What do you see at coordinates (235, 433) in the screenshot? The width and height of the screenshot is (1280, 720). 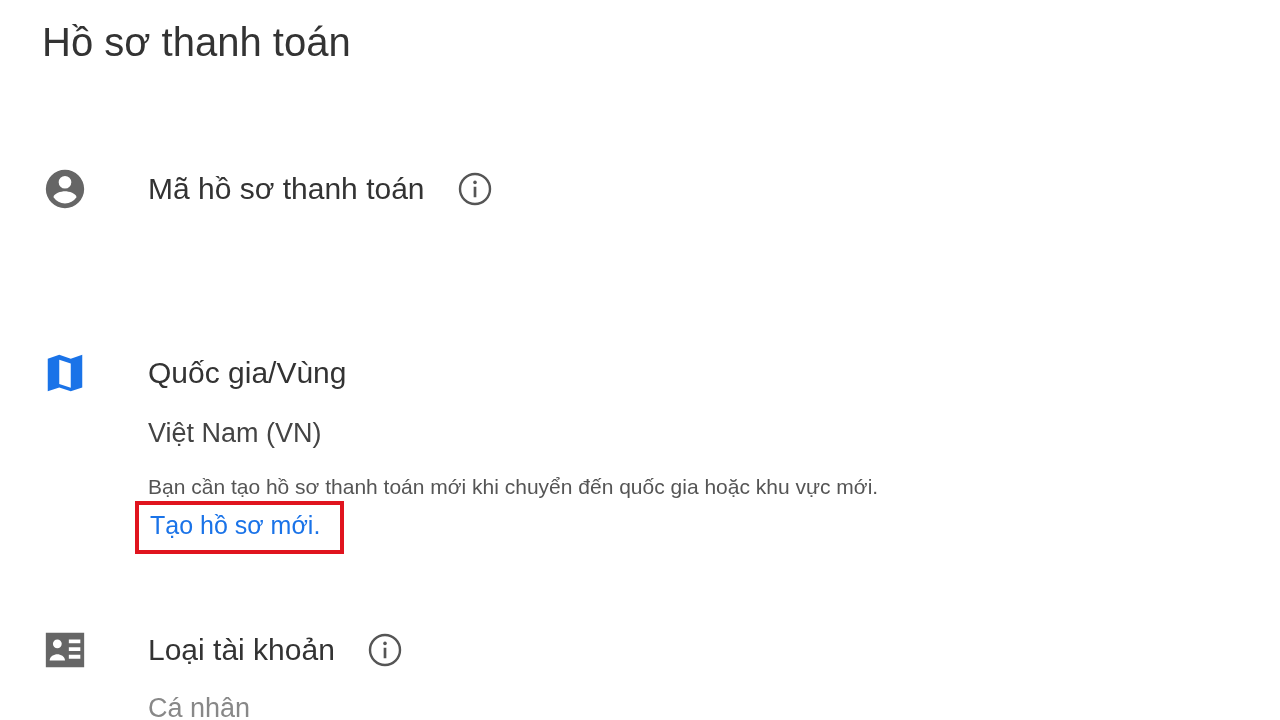 I see `section-value: Việt Nam (VN)` at bounding box center [235, 433].